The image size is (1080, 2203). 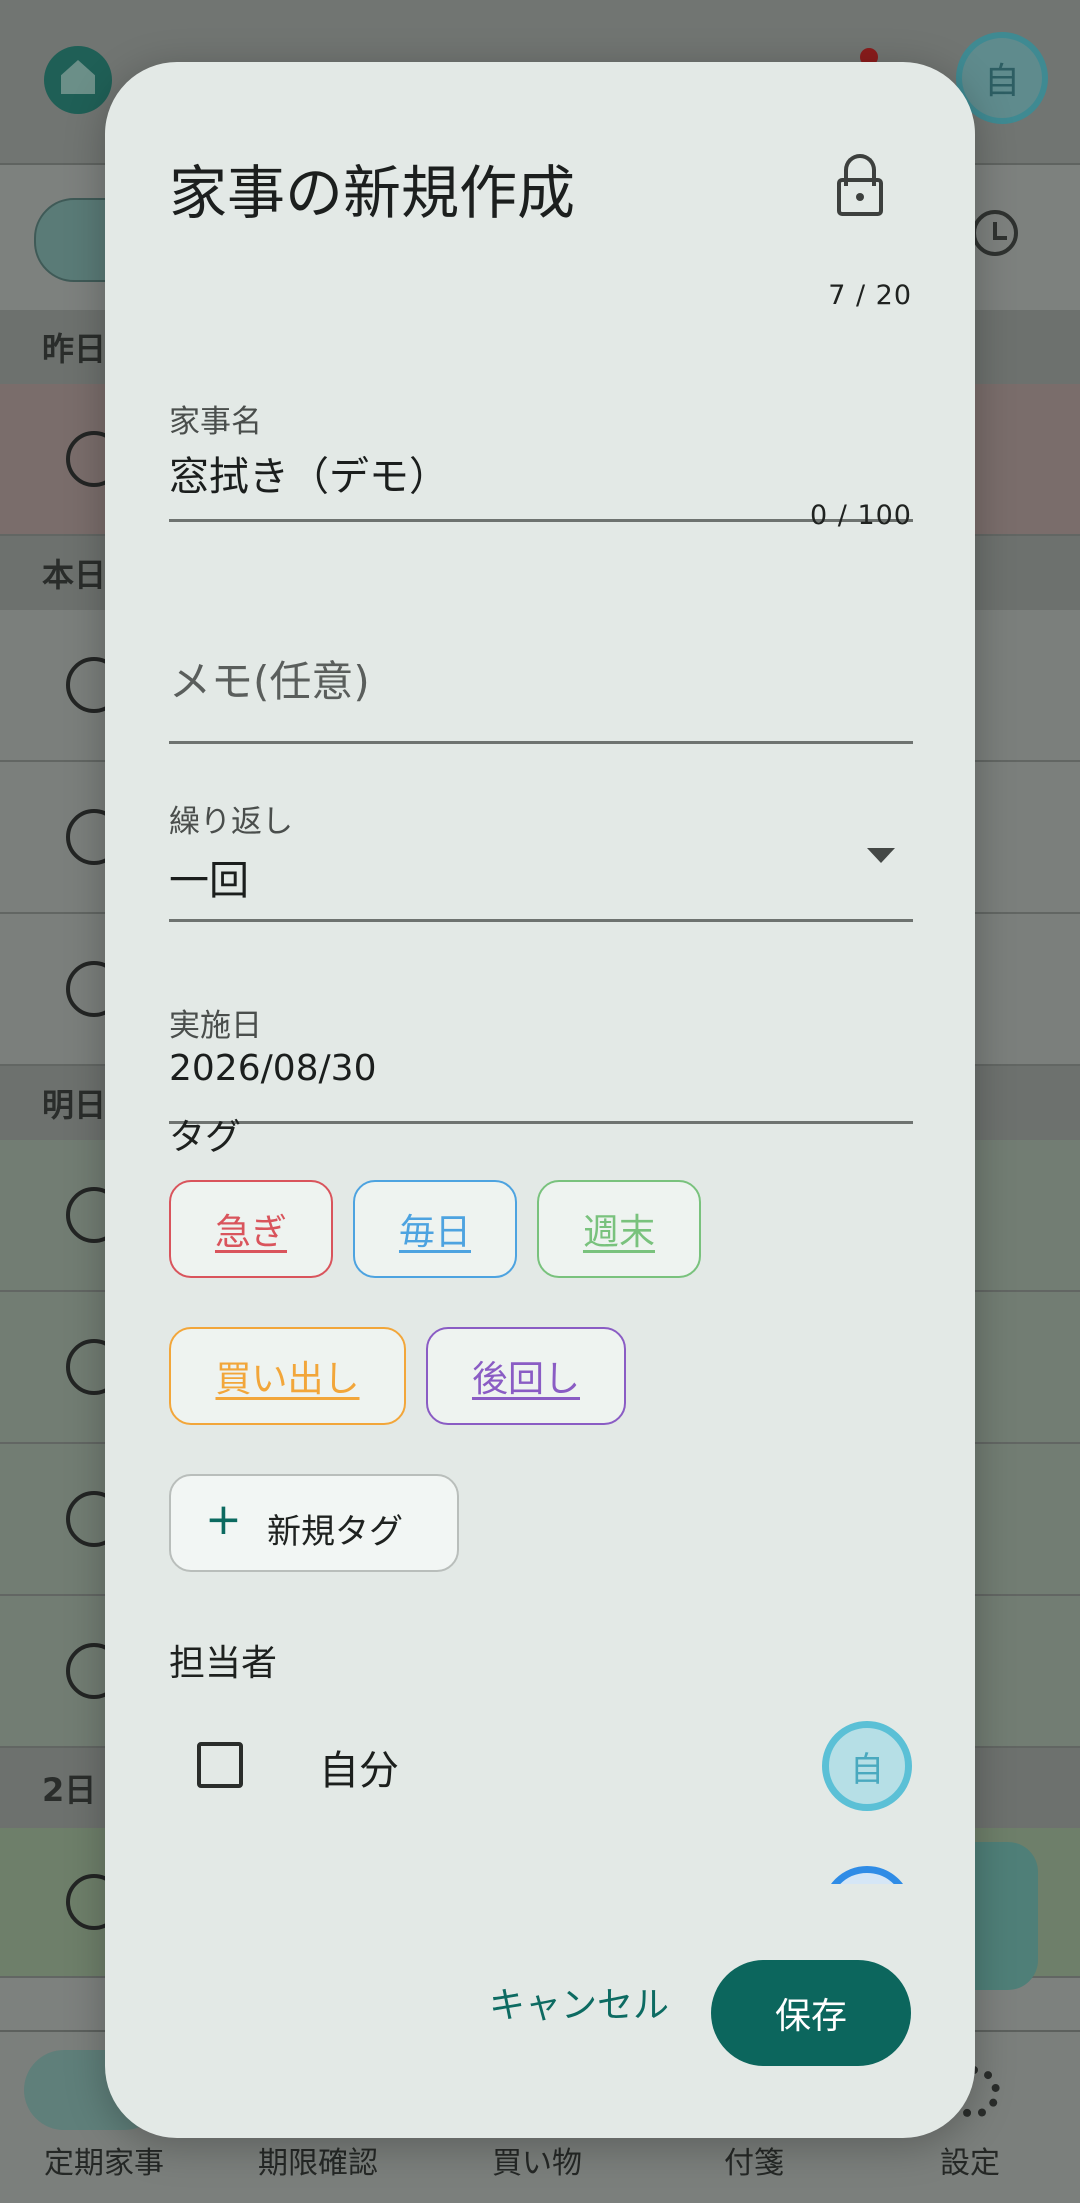 What do you see at coordinates (78, 80) in the screenshot?
I see `home-check-icon` at bounding box center [78, 80].